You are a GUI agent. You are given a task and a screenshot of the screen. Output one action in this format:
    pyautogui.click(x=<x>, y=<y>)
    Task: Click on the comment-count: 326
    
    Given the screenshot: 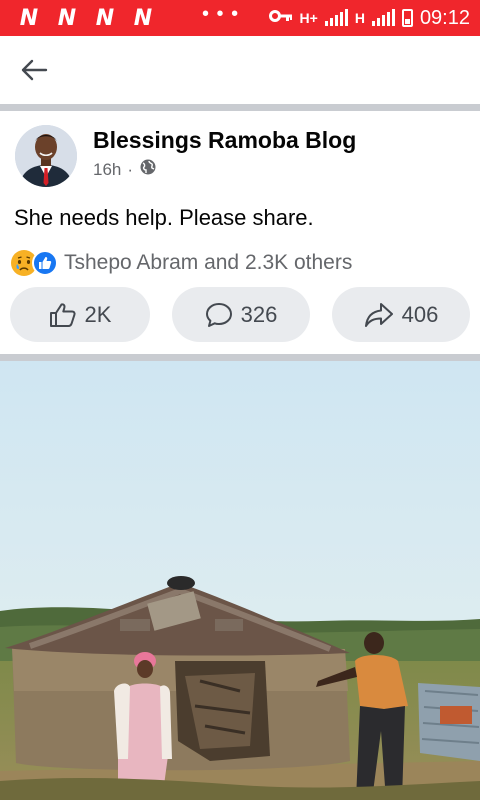 What is the action you would take?
    pyautogui.click(x=259, y=314)
    